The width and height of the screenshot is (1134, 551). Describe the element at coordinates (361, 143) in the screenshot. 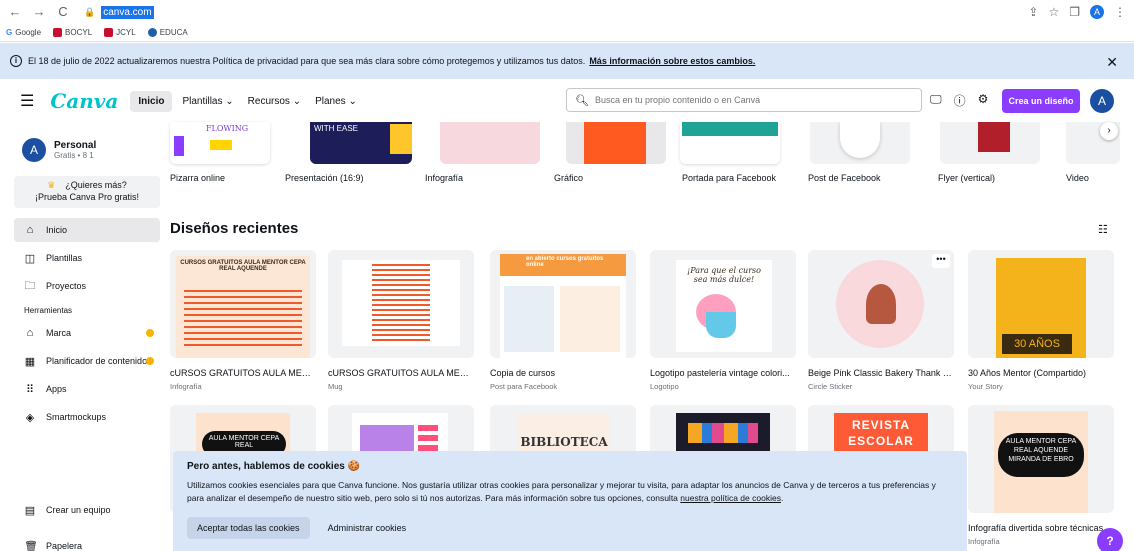

I see `template-thumb-presentacion: WITH EASE` at that location.